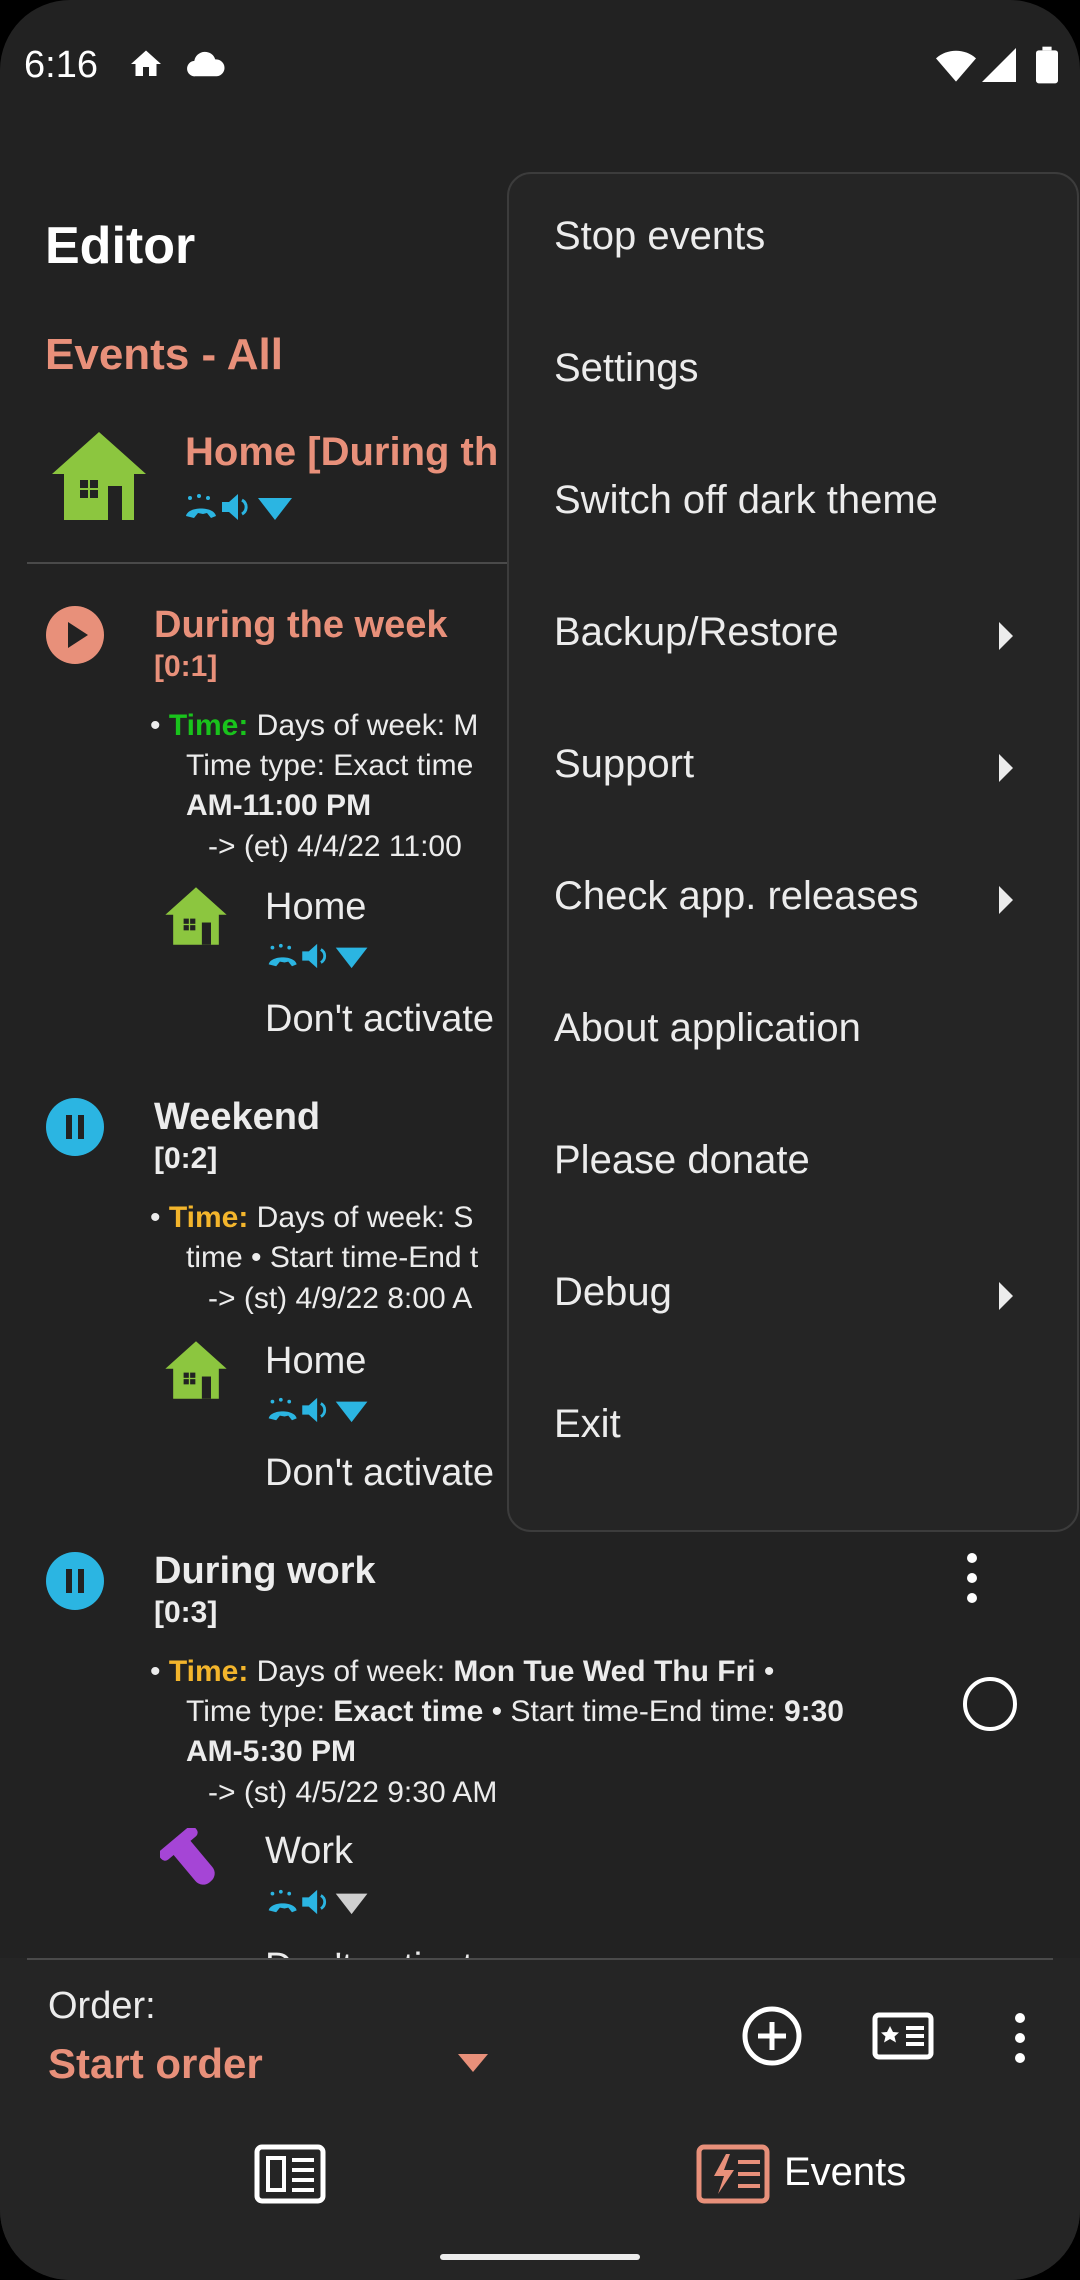 This screenshot has width=1080, height=2280. Describe the element at coordinates (164, 354) in the screenshot. I see `section-title: Events - All` at that location.